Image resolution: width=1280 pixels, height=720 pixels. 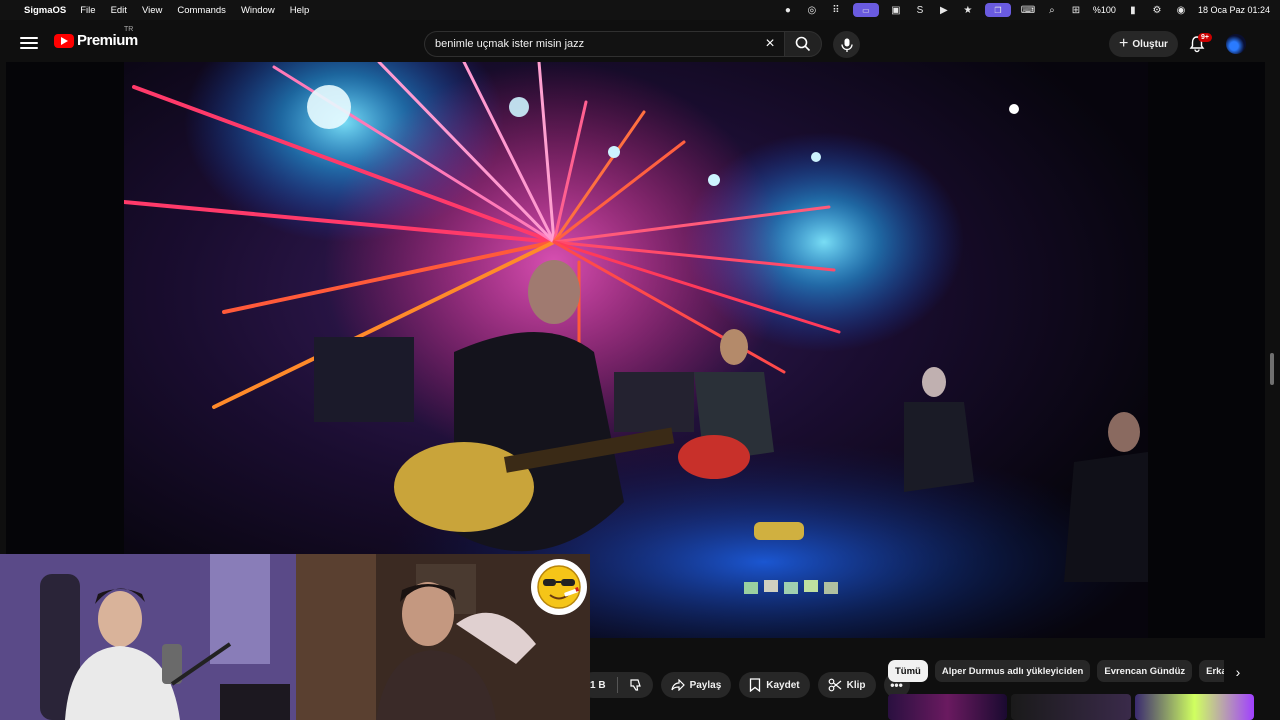 What do you see at coordinates (559, 587) in the screenshot?
I see `sunglasses-emoji-icon` at bounding box center [559, 587].